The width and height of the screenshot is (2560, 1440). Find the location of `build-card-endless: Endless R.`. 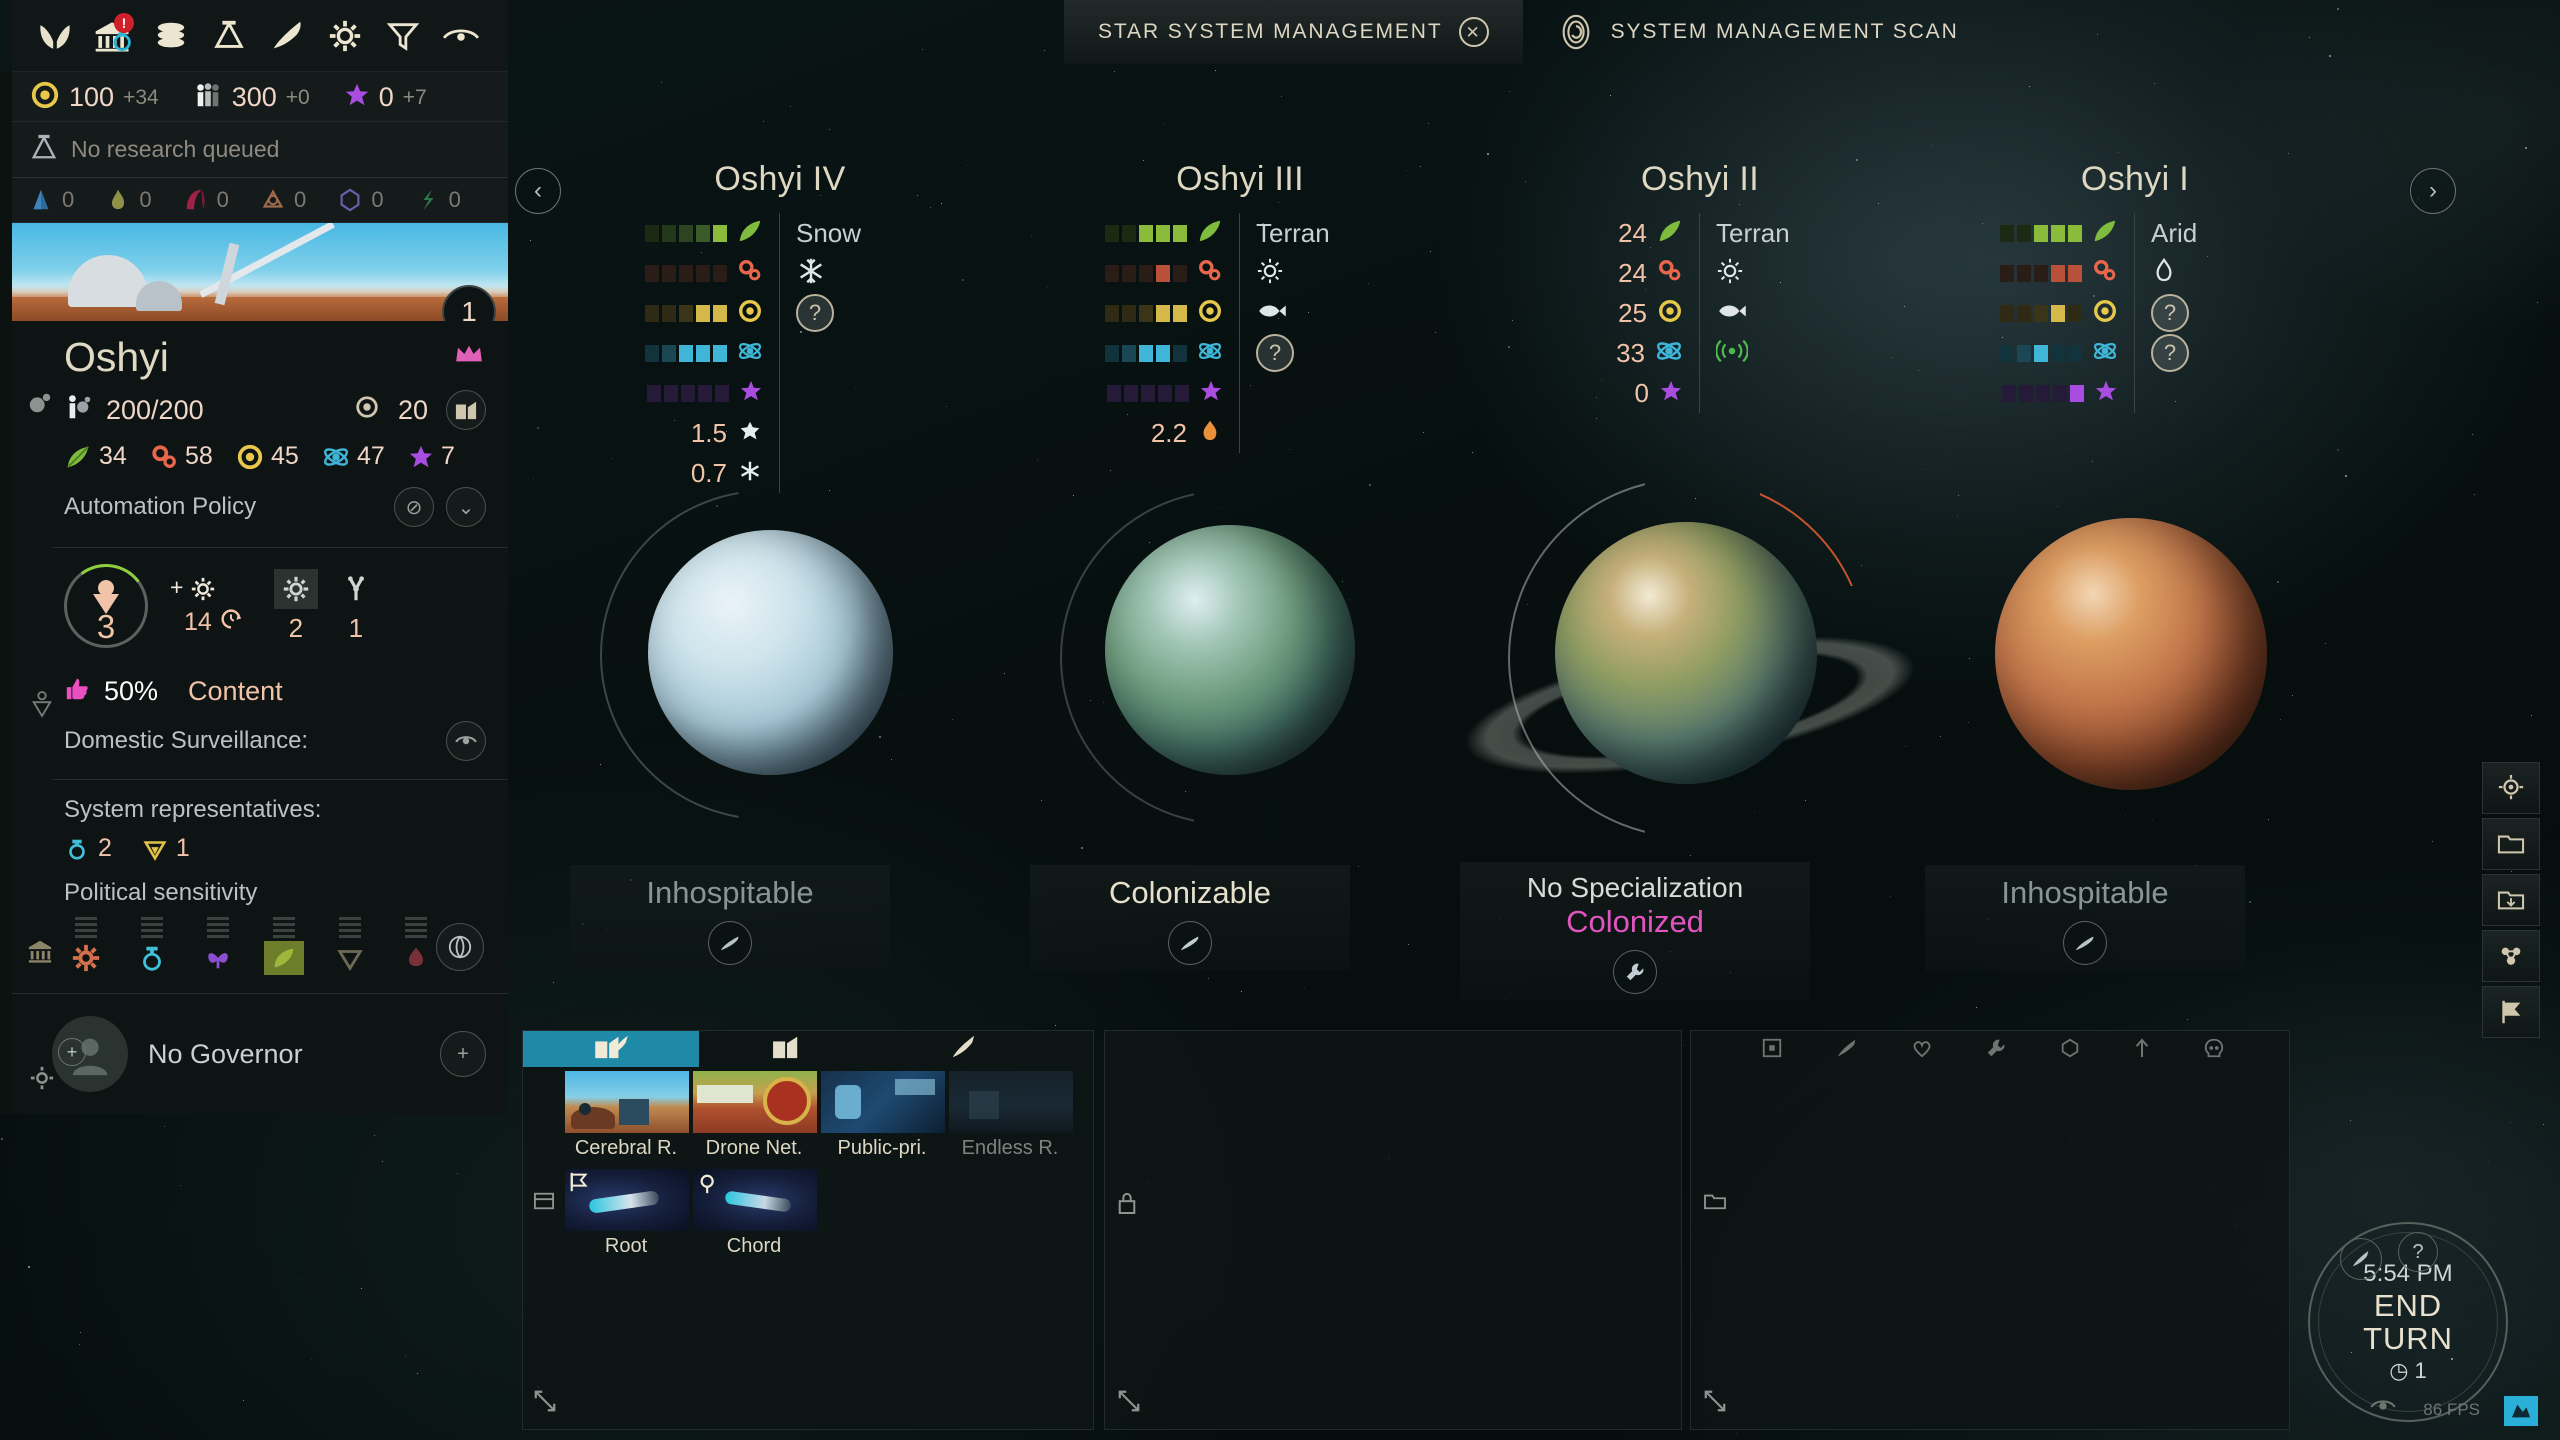

build-card-endless: Endless R. is located at coordinates (1011, 1115).